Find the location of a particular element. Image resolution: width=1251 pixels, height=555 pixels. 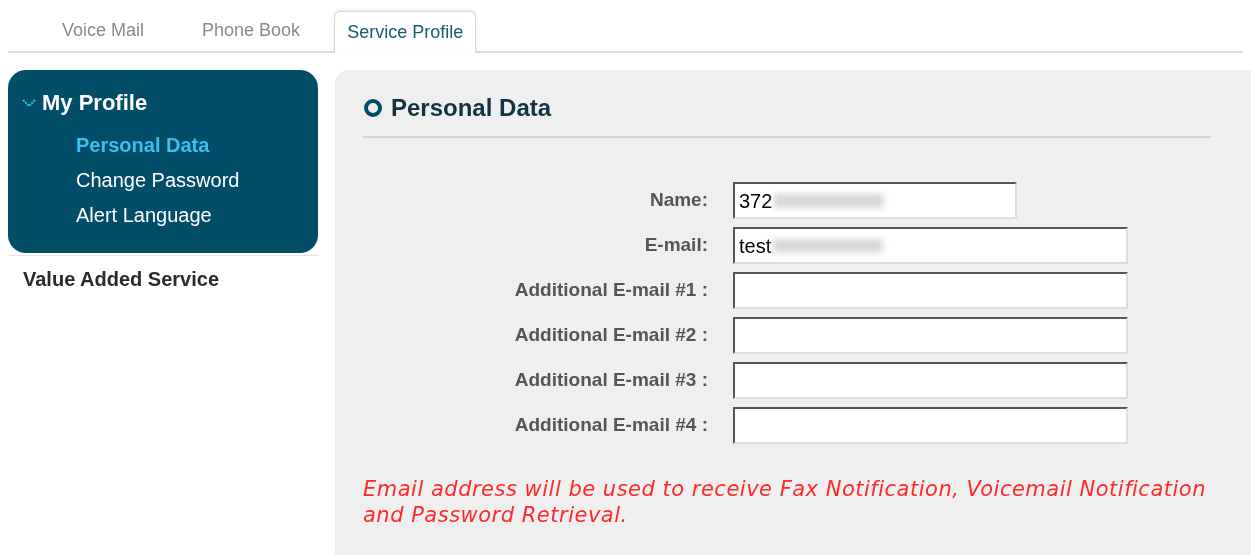

notice-text: Email address will be used to receive Fax Notification, Voicemail Notification and Password Retrieval. is located at coordinates (785, 502).